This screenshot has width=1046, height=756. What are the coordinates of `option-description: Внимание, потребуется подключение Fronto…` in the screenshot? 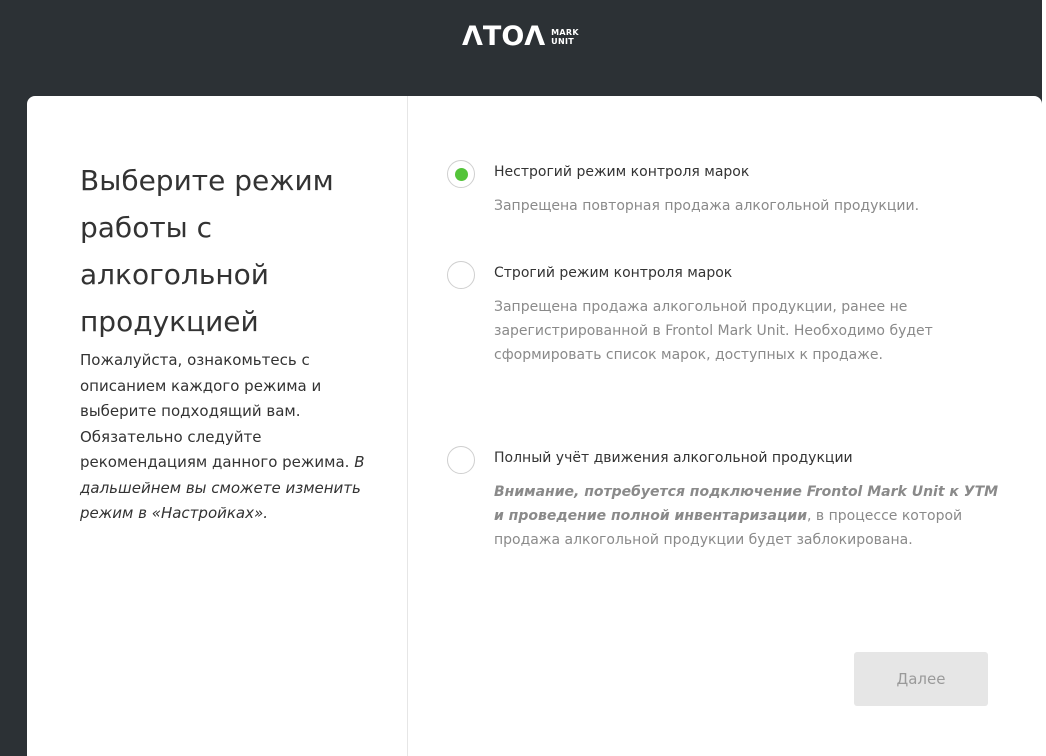 It's located at (749, 516).